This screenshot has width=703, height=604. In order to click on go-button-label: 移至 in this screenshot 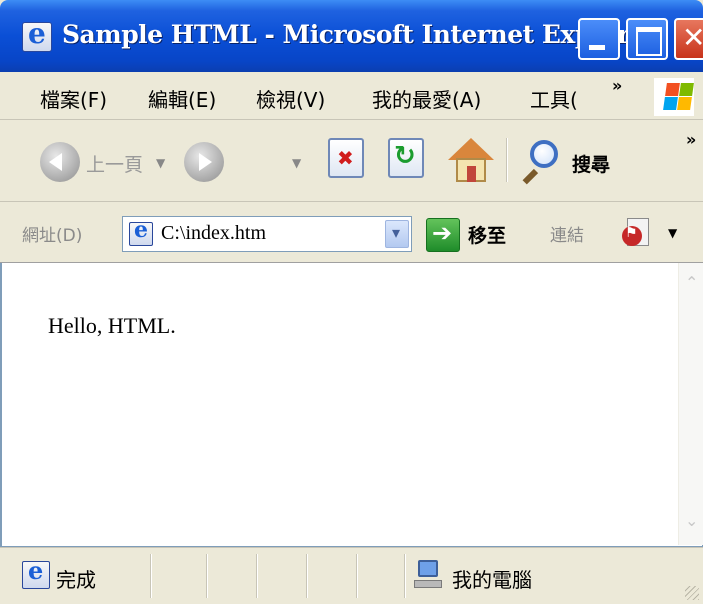, I will do `click(487, 234)`.